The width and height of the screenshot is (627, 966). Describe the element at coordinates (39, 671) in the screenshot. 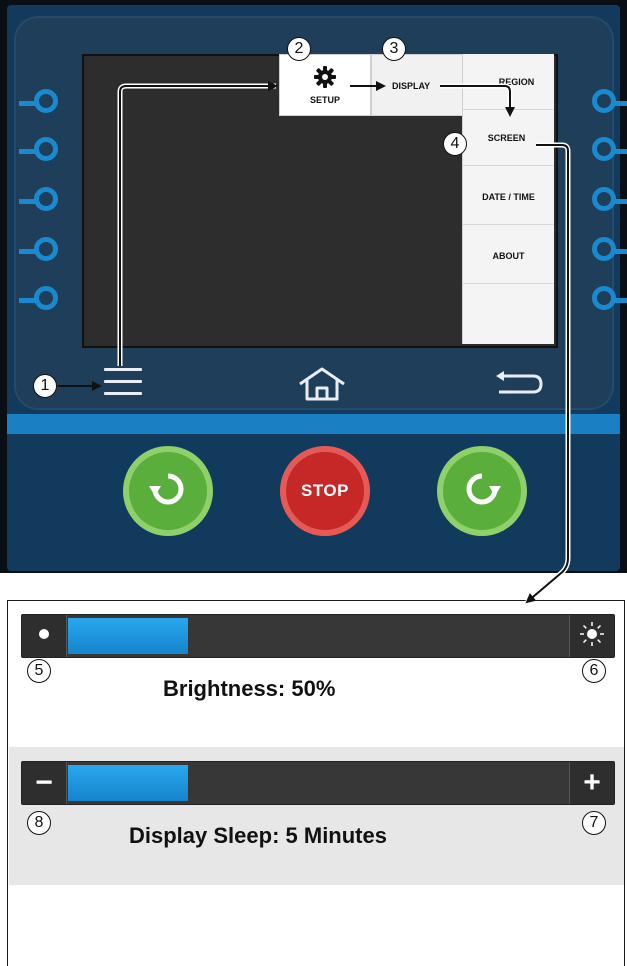

I see `callout-5: 5` at that location.